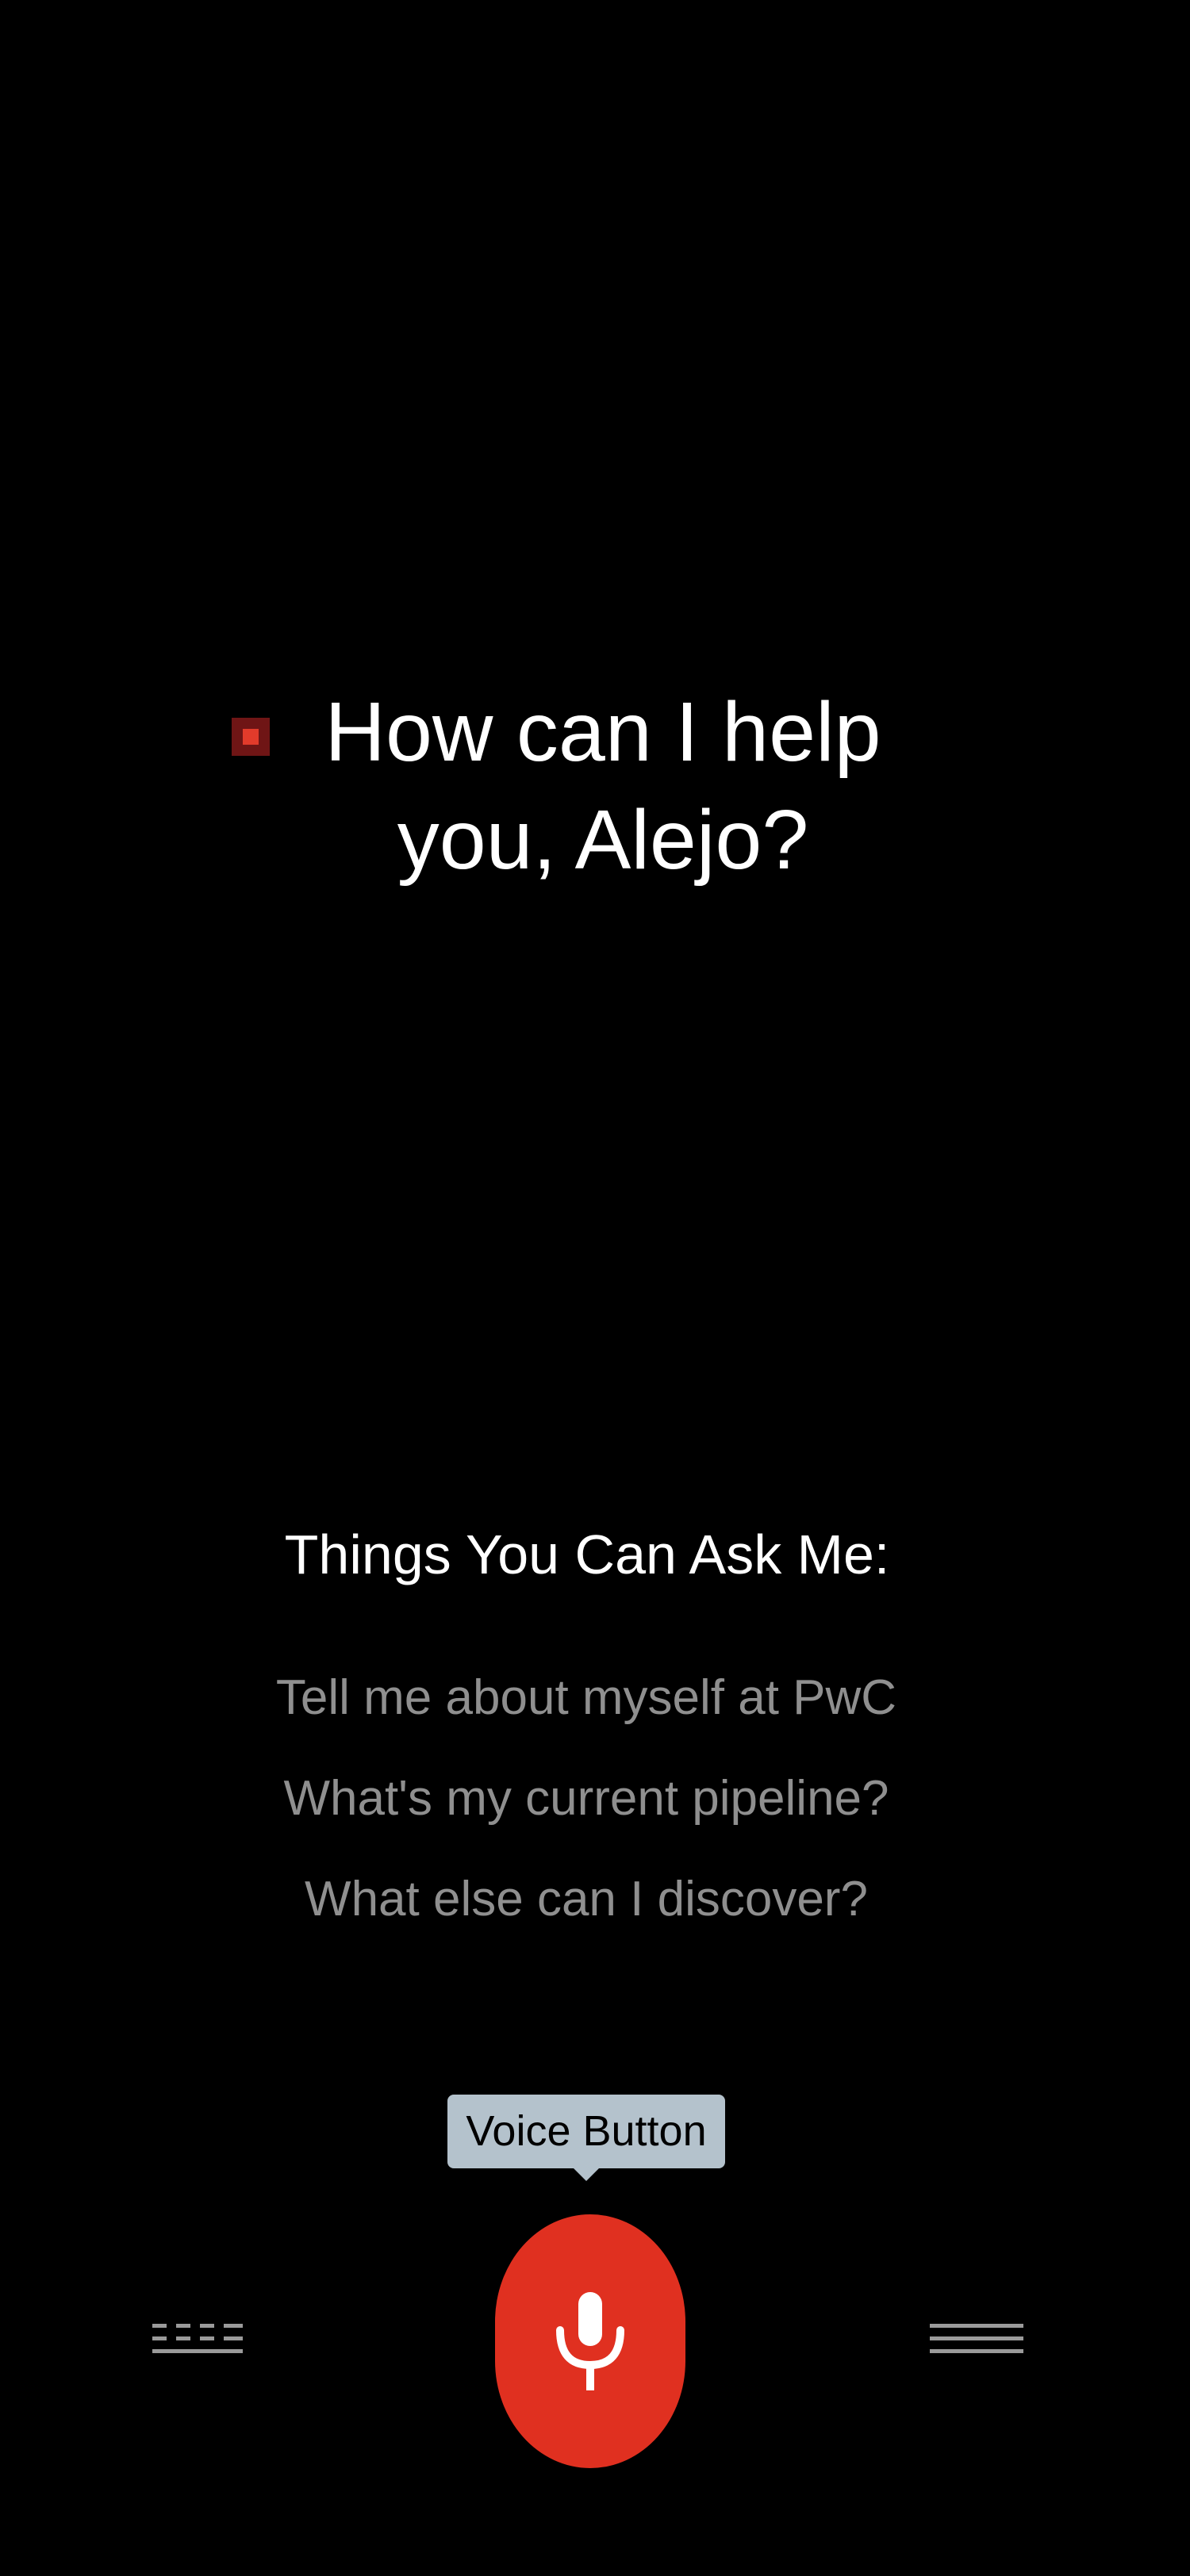 Image resolution: width=1190 pixels, height=2576 pixels. What do you see at coordinates (586, 1698) in the screenshot?
I see `suggestion-about-myself: Tell me about myself at PwC` at bounding box center [586, 1698].